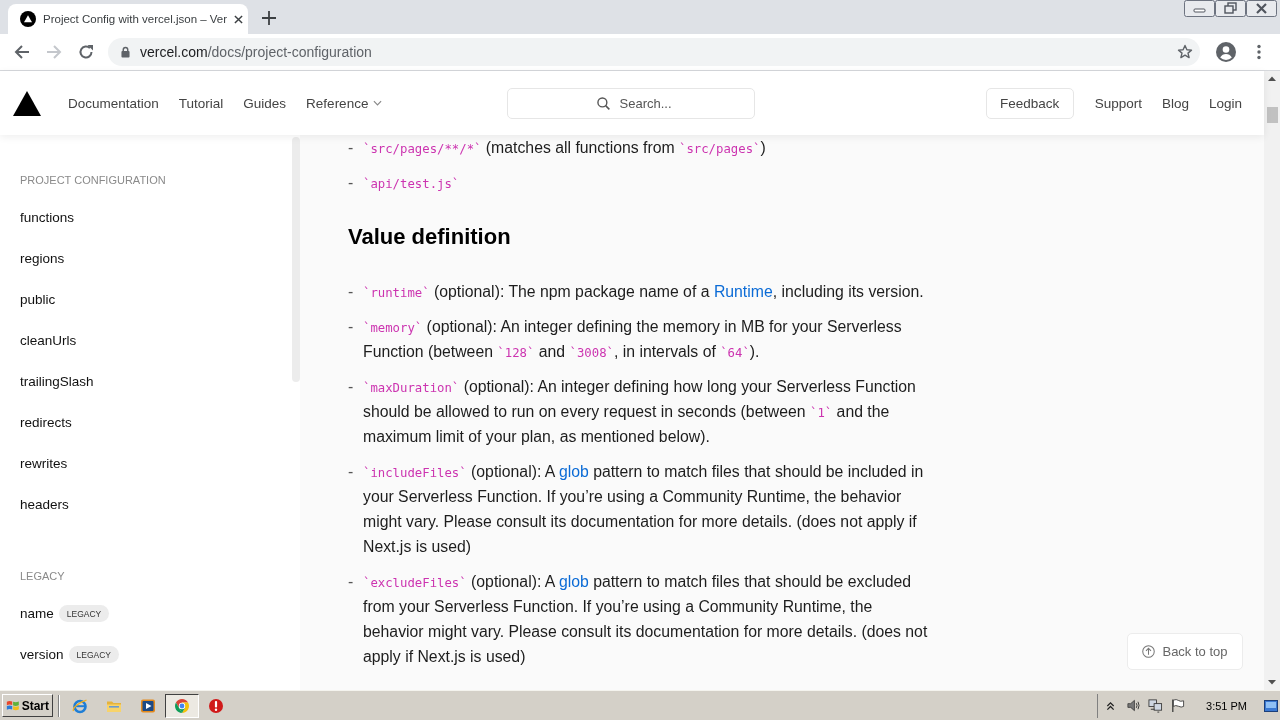 Image resolution: width=1280 pixels, height=720 pixels. Describe the element at coordinates (47, 217) in the screenshot. I see `sidebar-item: functions` at that location.